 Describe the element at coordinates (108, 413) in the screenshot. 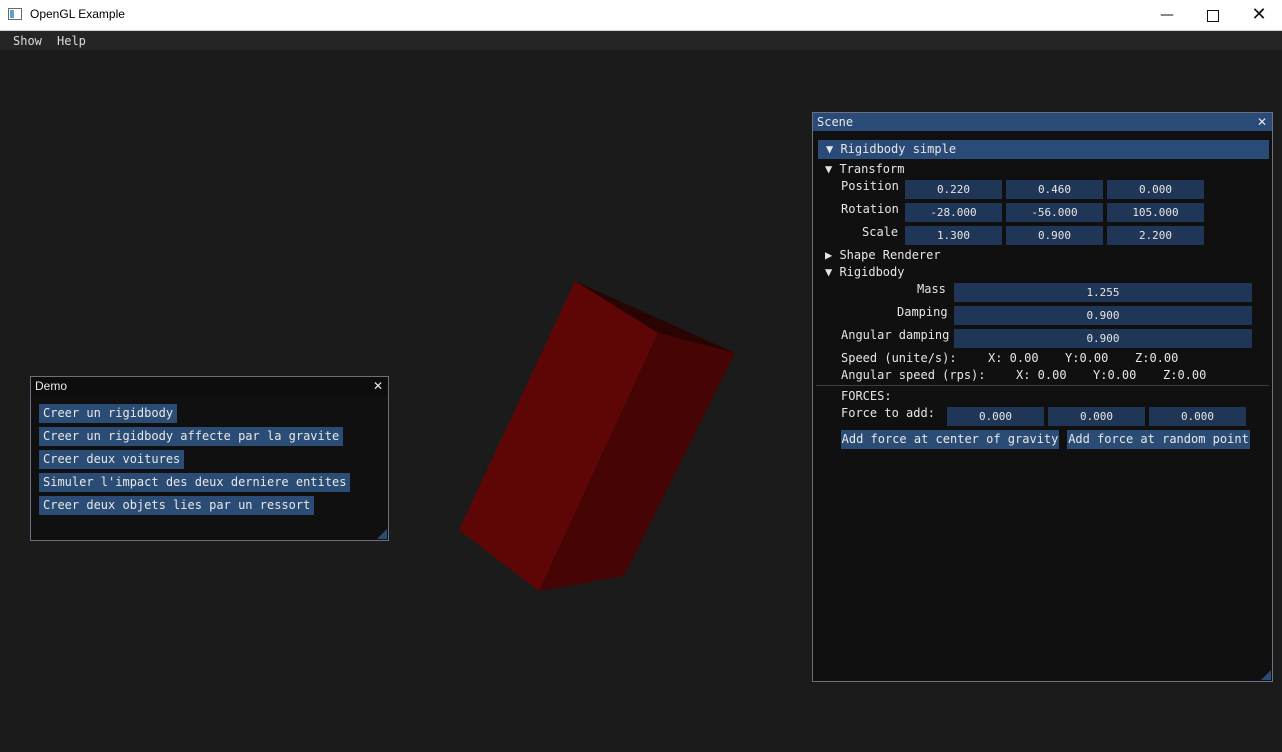

I see `create-rigidbody-button: Creer un rigidbody` at that location.